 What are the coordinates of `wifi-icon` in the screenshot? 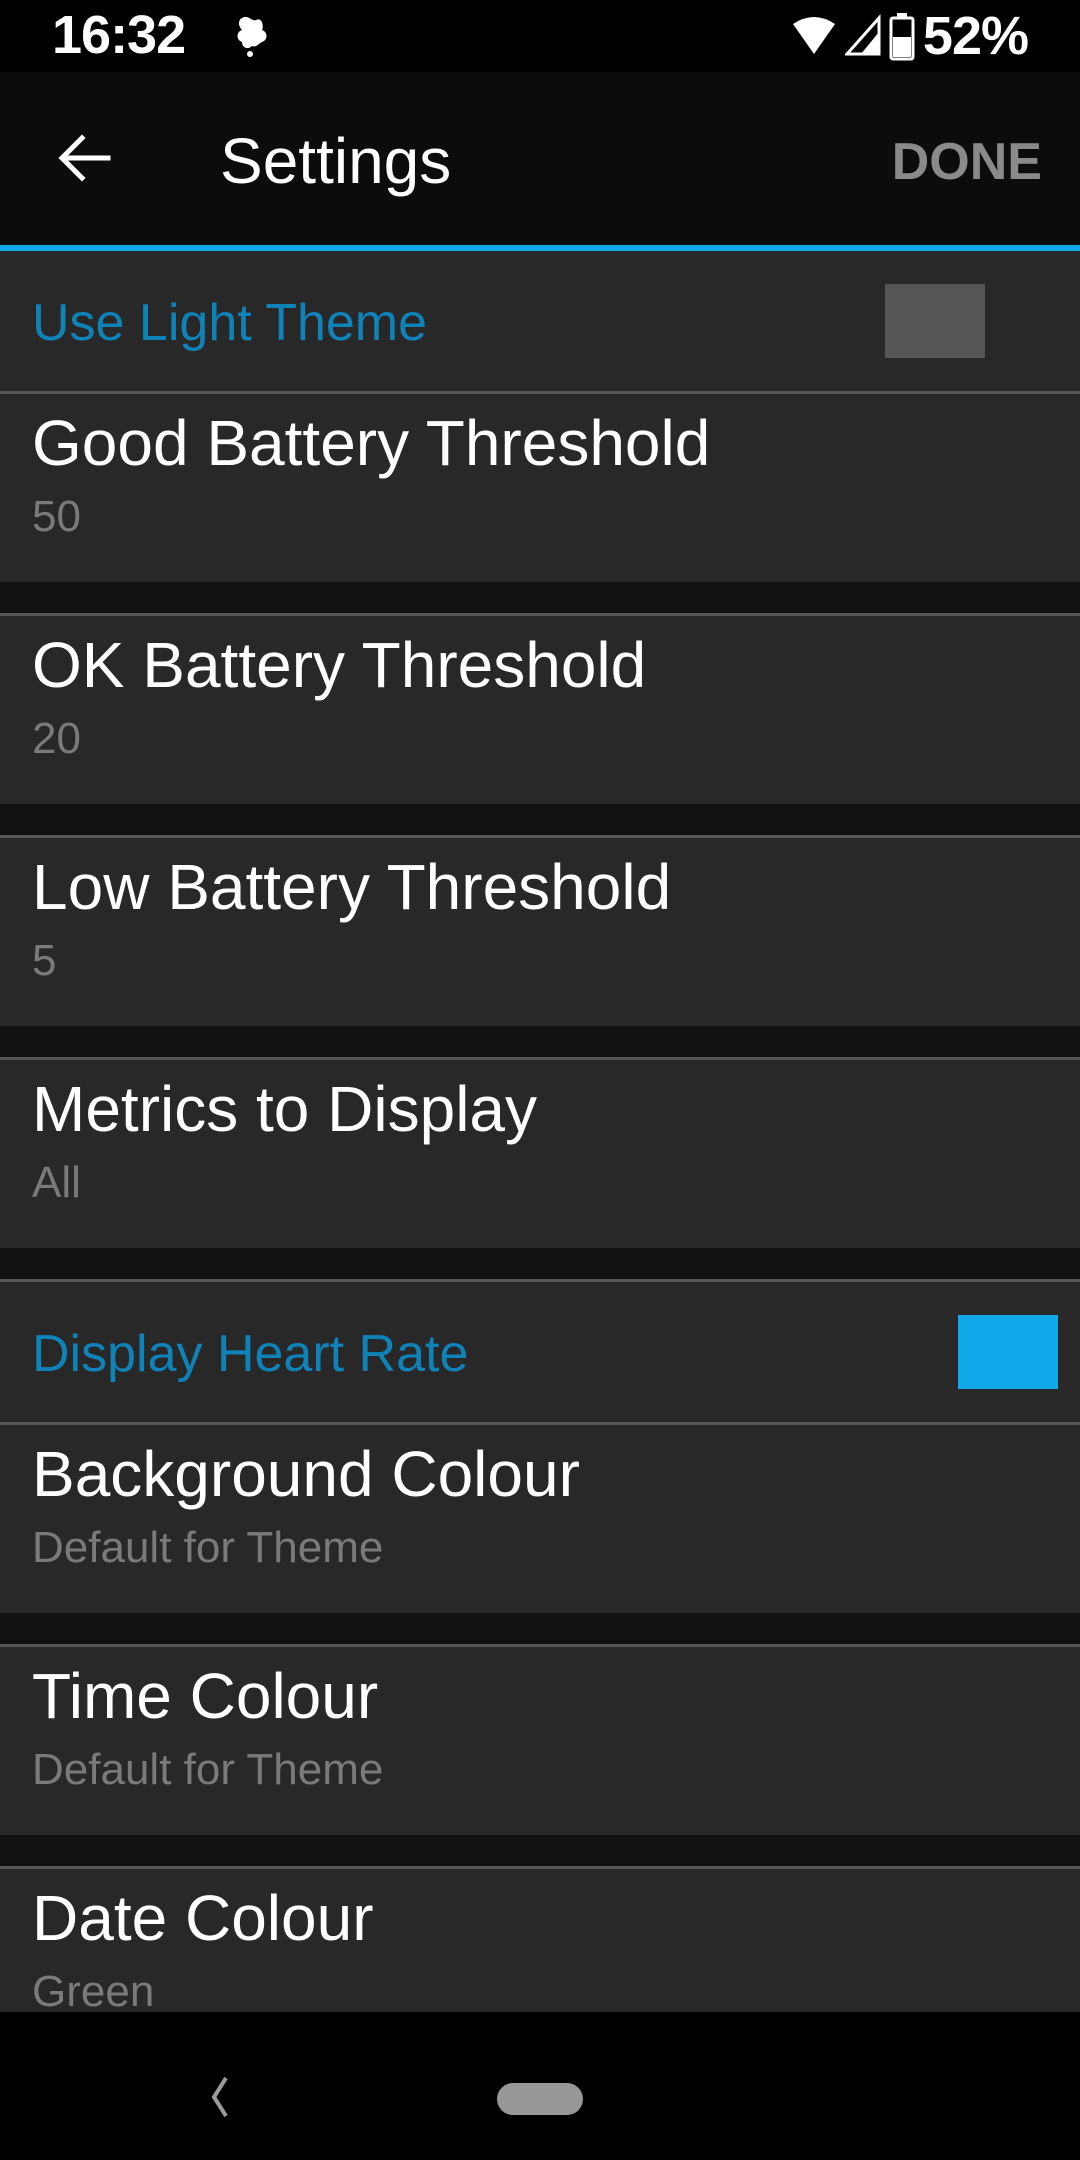 It's located at (813, 35).